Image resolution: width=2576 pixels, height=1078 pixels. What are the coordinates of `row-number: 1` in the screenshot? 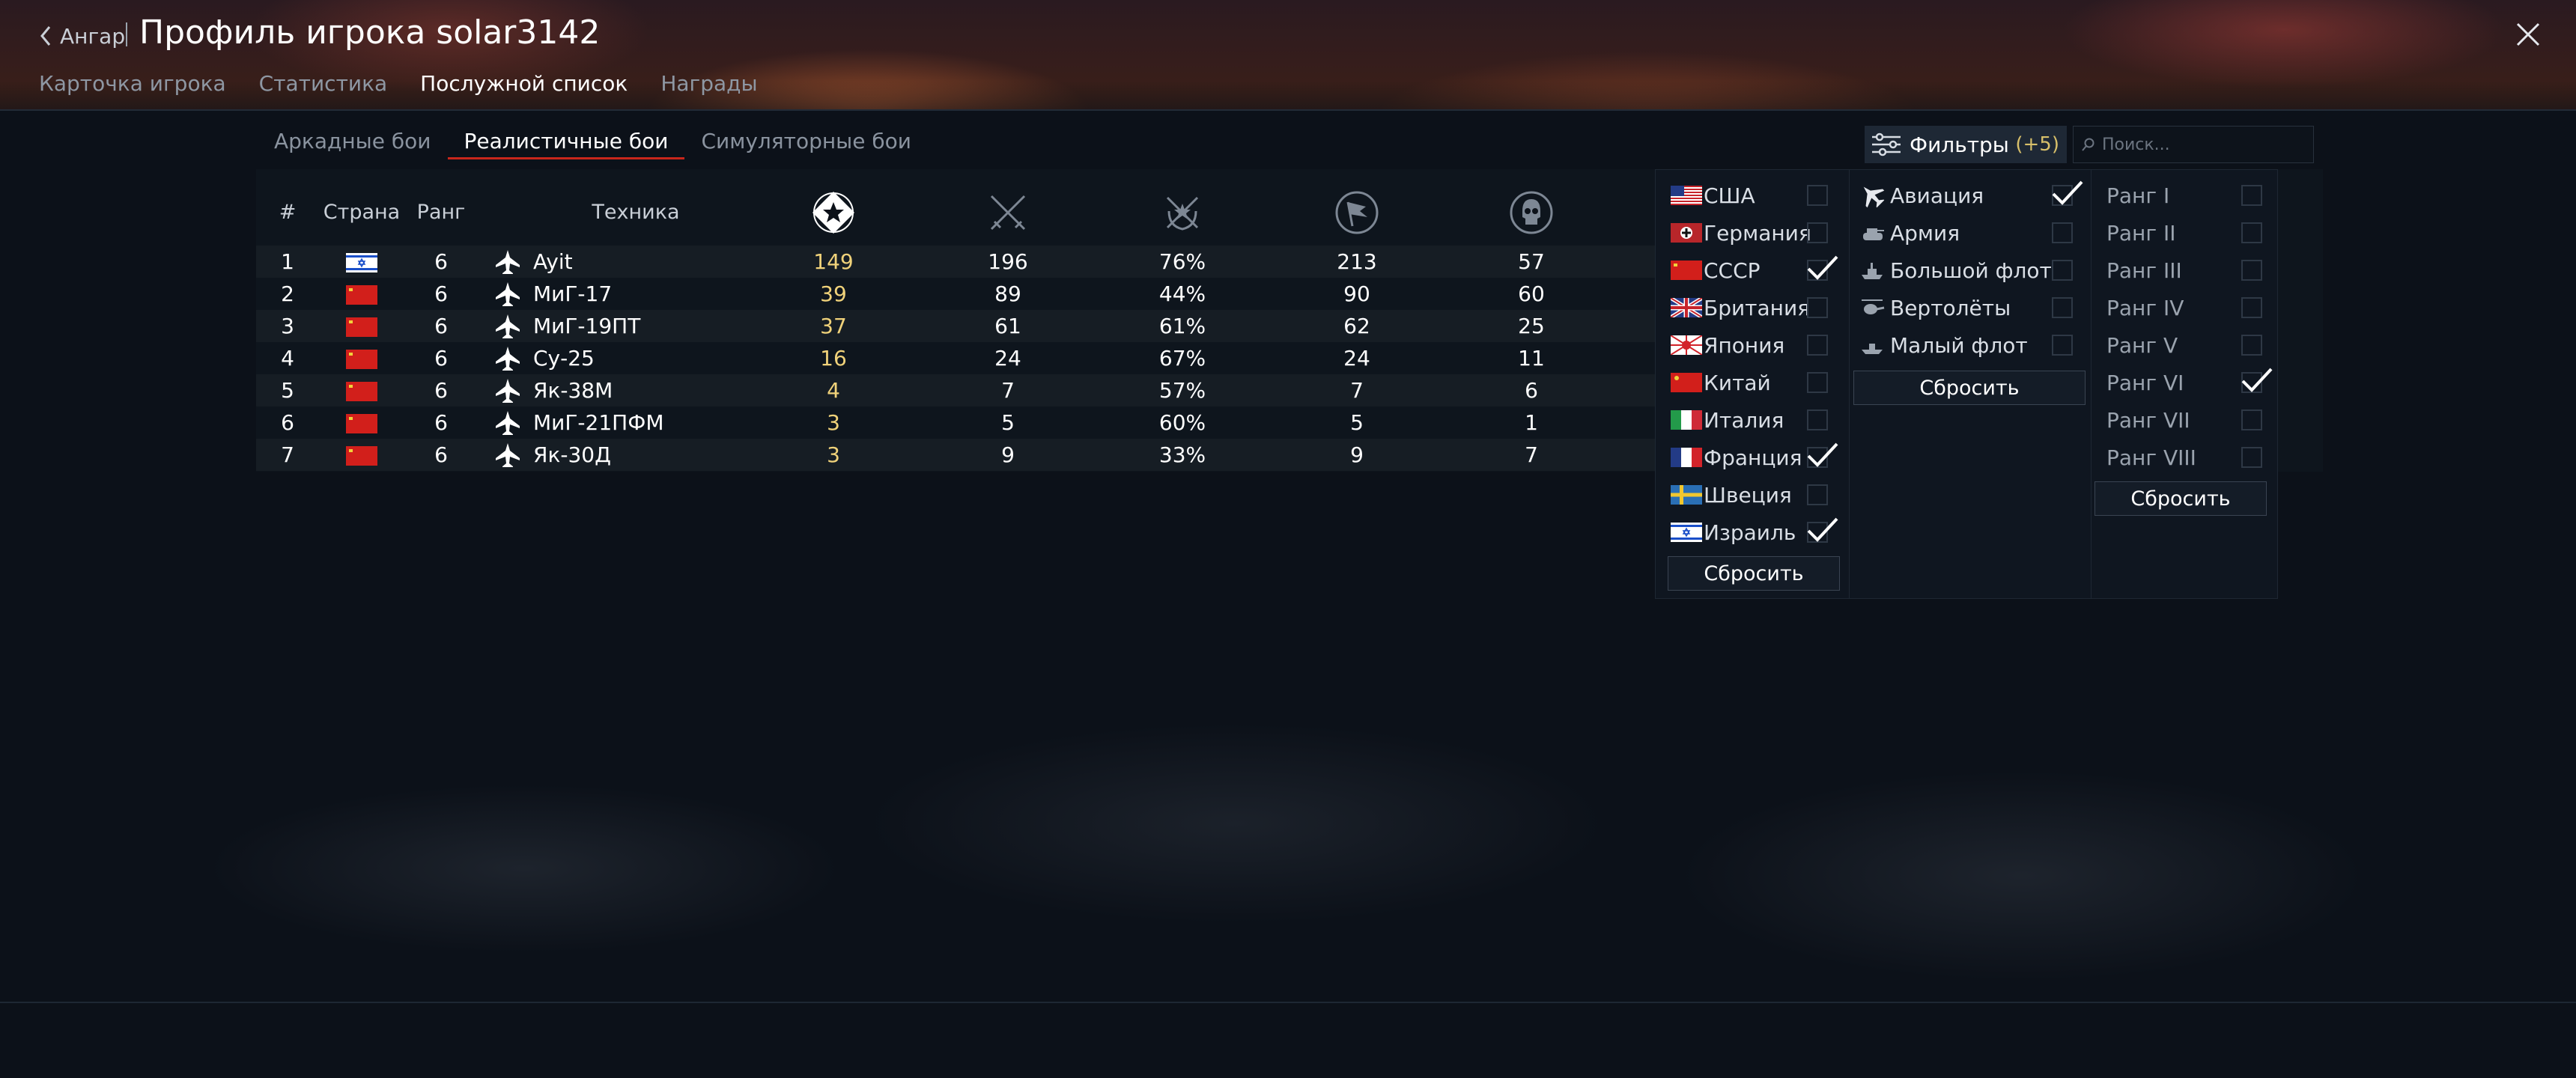 It's located at (287, 261).